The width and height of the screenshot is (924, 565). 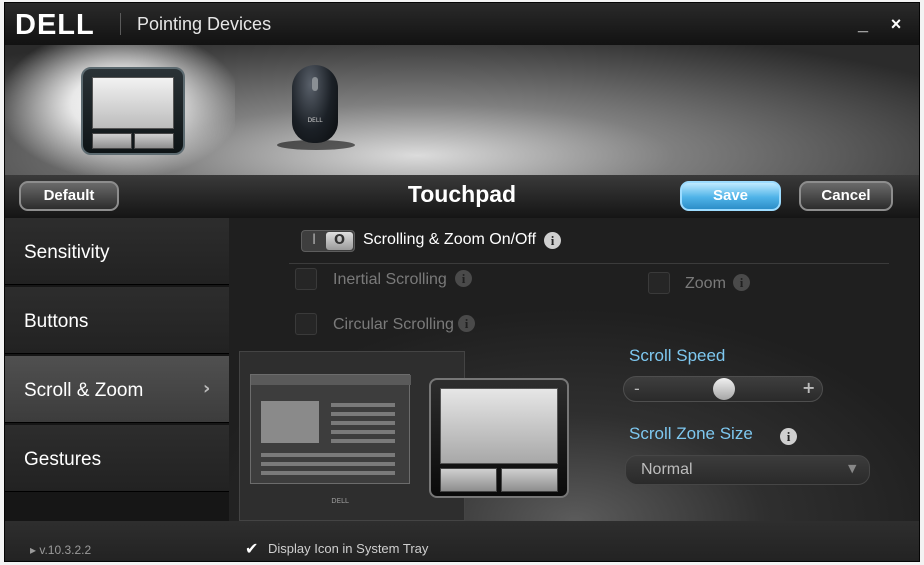 What do you see at coordinates (348, 548) in the screenshot?
I see `system-tray-label: Display Icon in System Tray` at bounding box center [348, 548].